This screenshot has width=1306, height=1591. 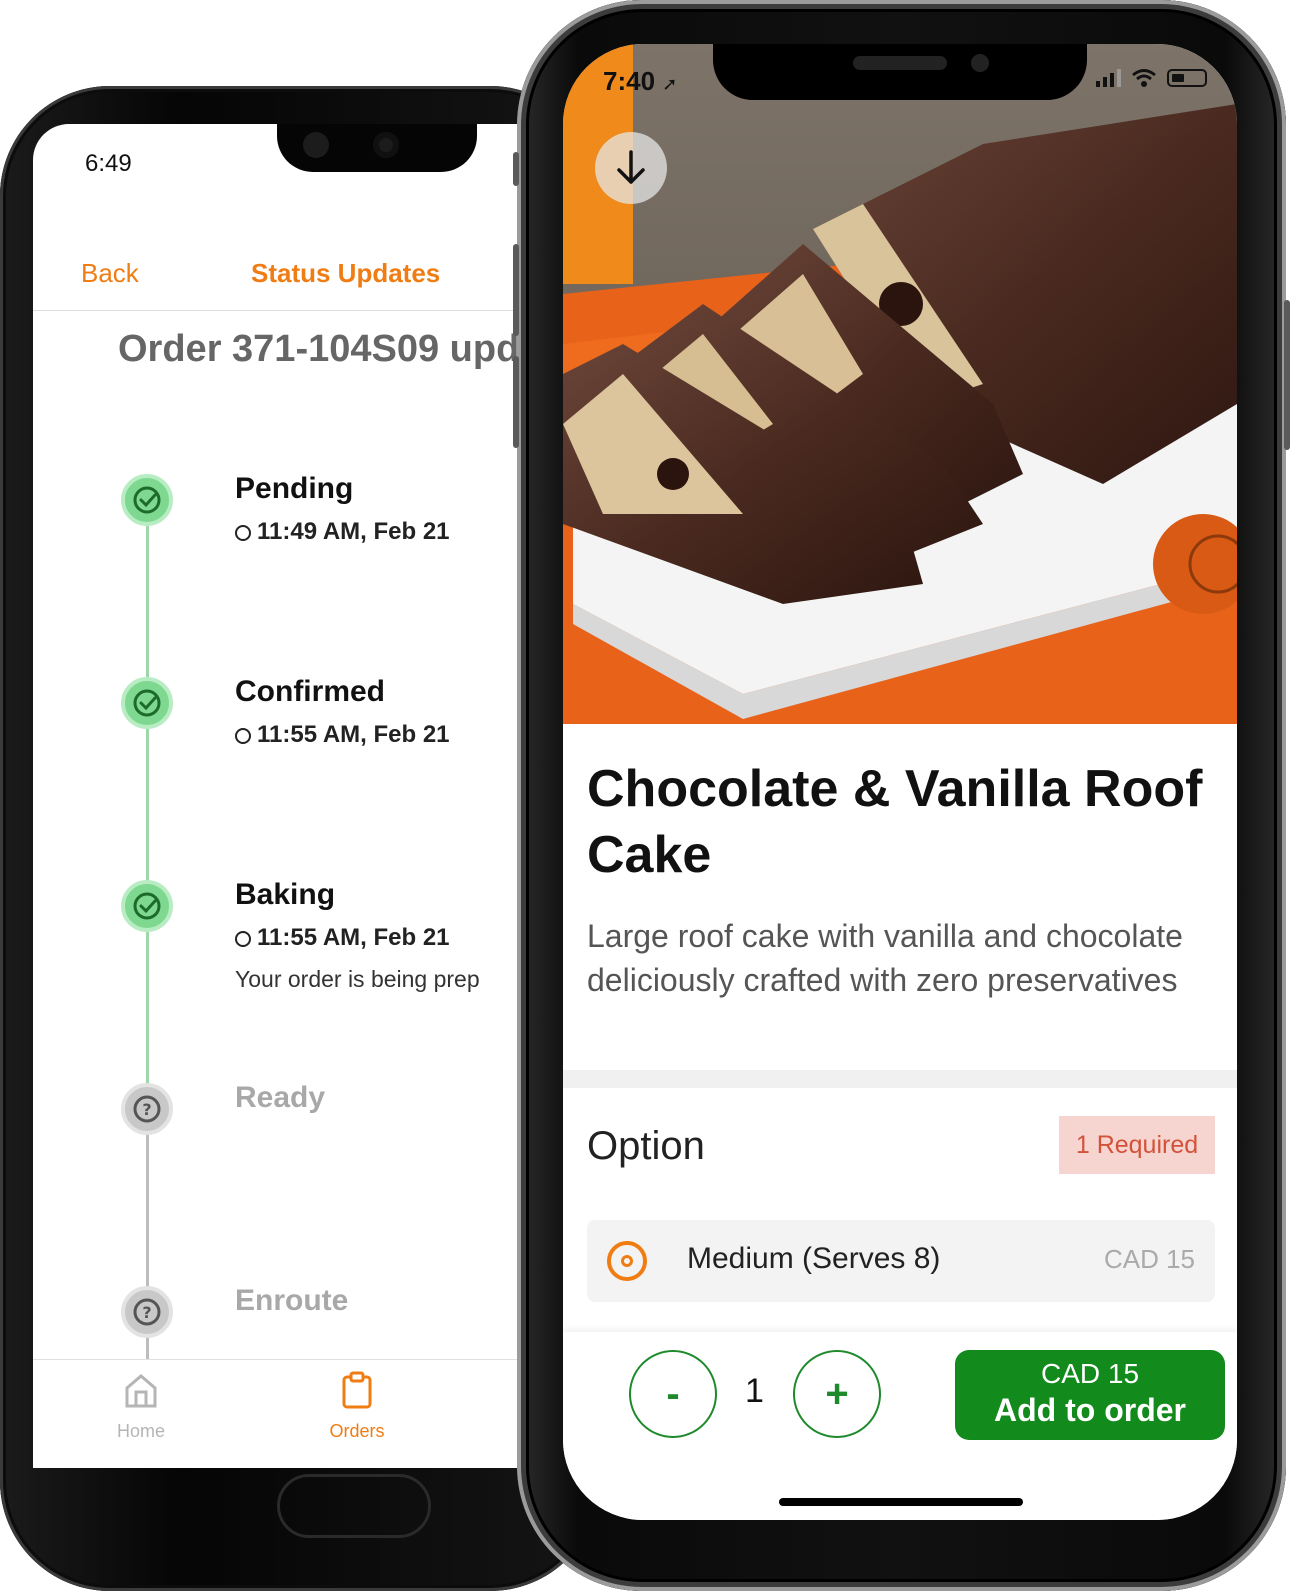 What do you see at coordinates (292, 1300) in the screenshot?
I see `step-label: Enroute` at bounding box center [292, 1300].